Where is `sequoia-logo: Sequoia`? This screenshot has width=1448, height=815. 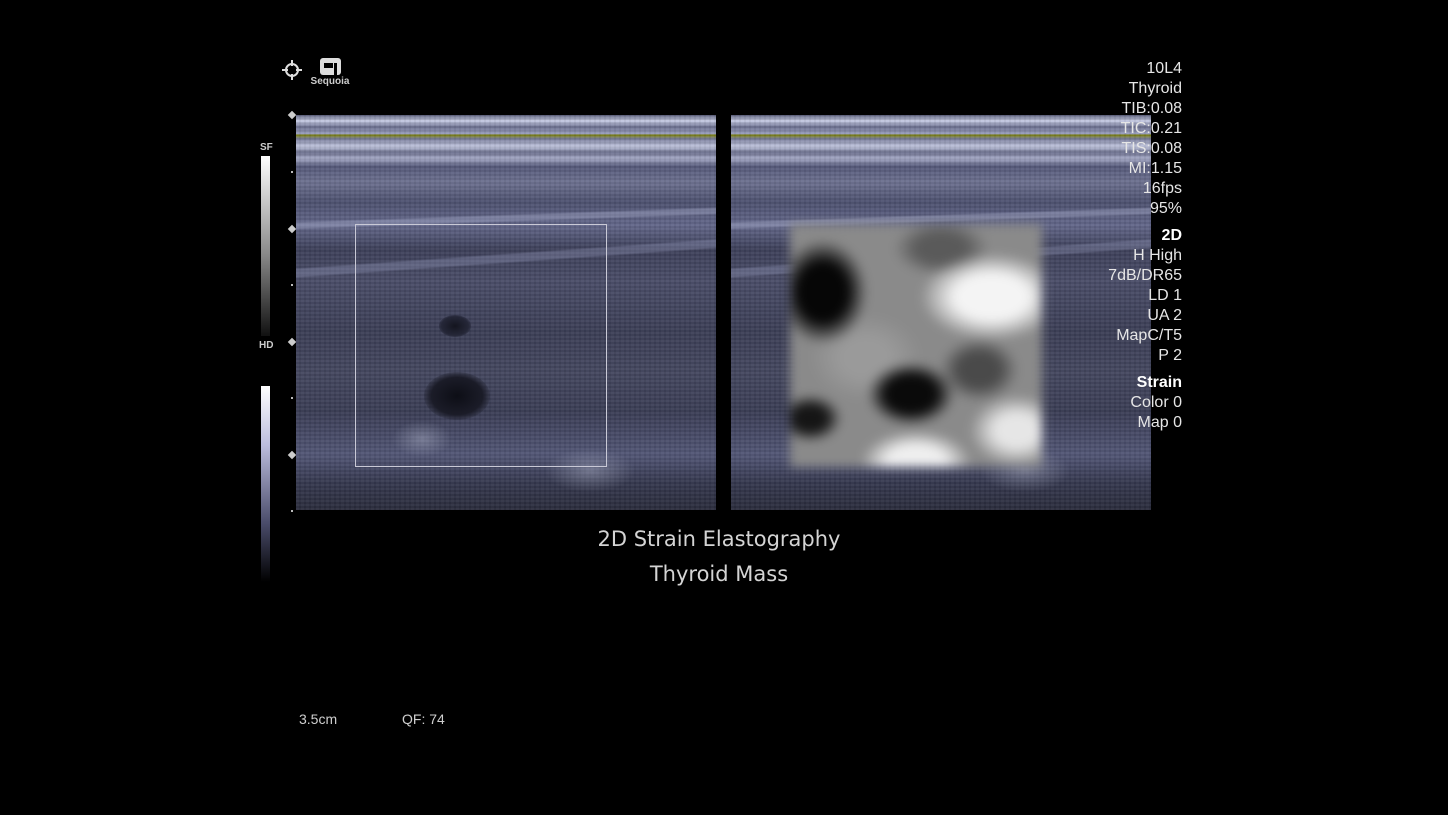 sequoia-logo: Sequoia is located at coordinates (330, 72).